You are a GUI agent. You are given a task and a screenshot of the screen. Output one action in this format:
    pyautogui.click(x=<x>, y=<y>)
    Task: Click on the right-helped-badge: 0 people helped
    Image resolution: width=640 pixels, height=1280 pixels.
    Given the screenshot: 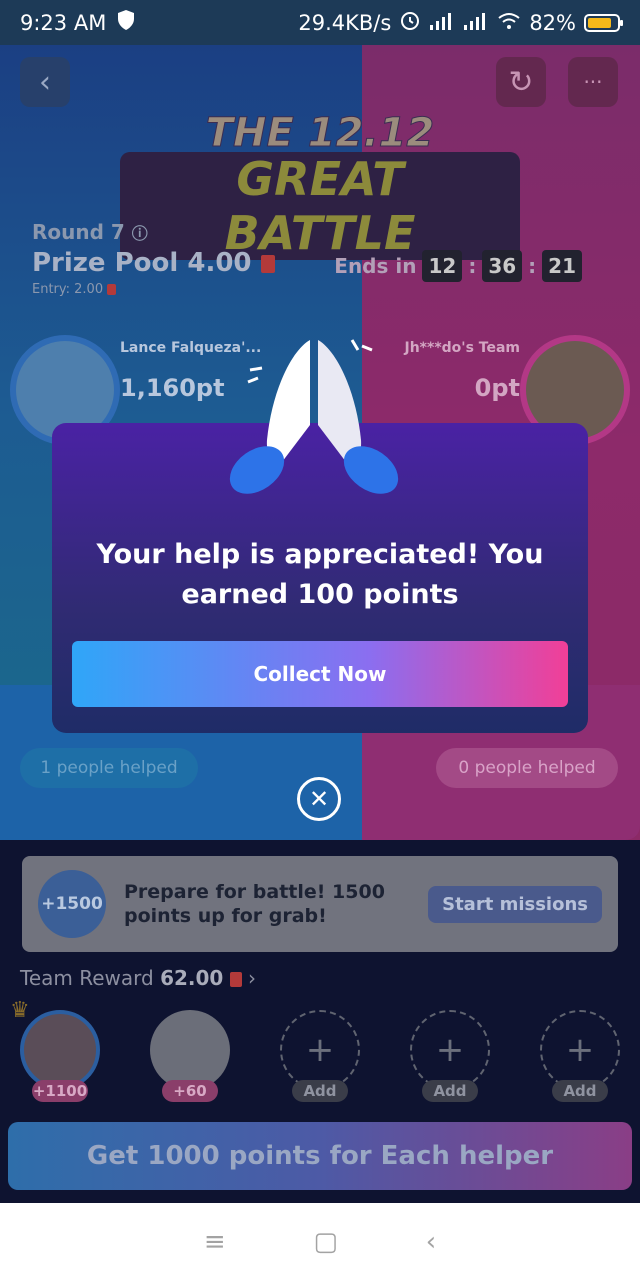 What is the action you would take?
    pyautogui.click(x=527, y=768)
    